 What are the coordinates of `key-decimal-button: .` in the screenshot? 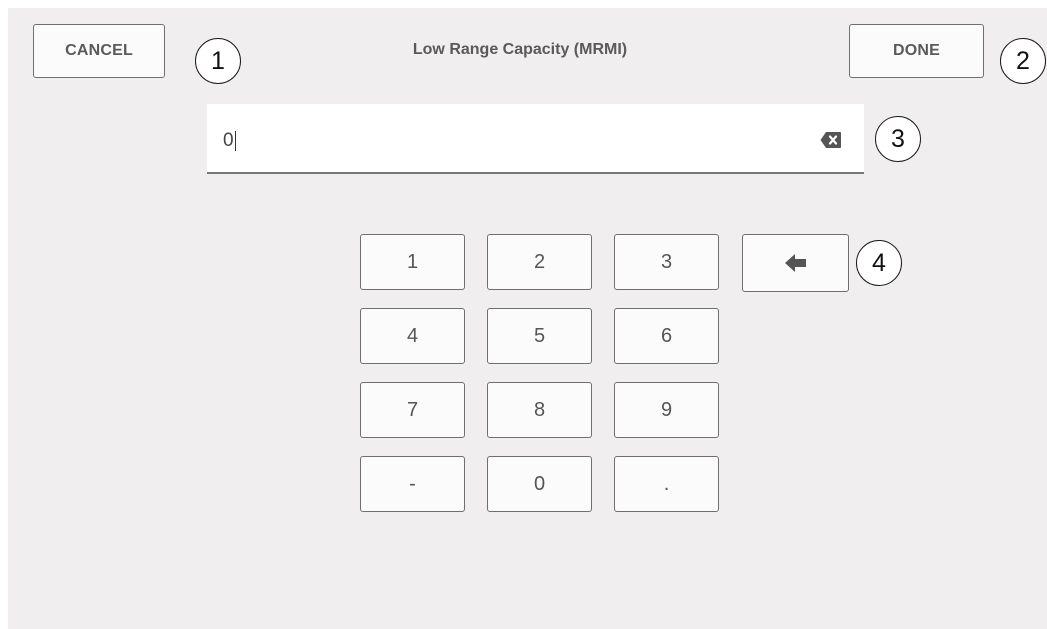 It's located at (666, 484).